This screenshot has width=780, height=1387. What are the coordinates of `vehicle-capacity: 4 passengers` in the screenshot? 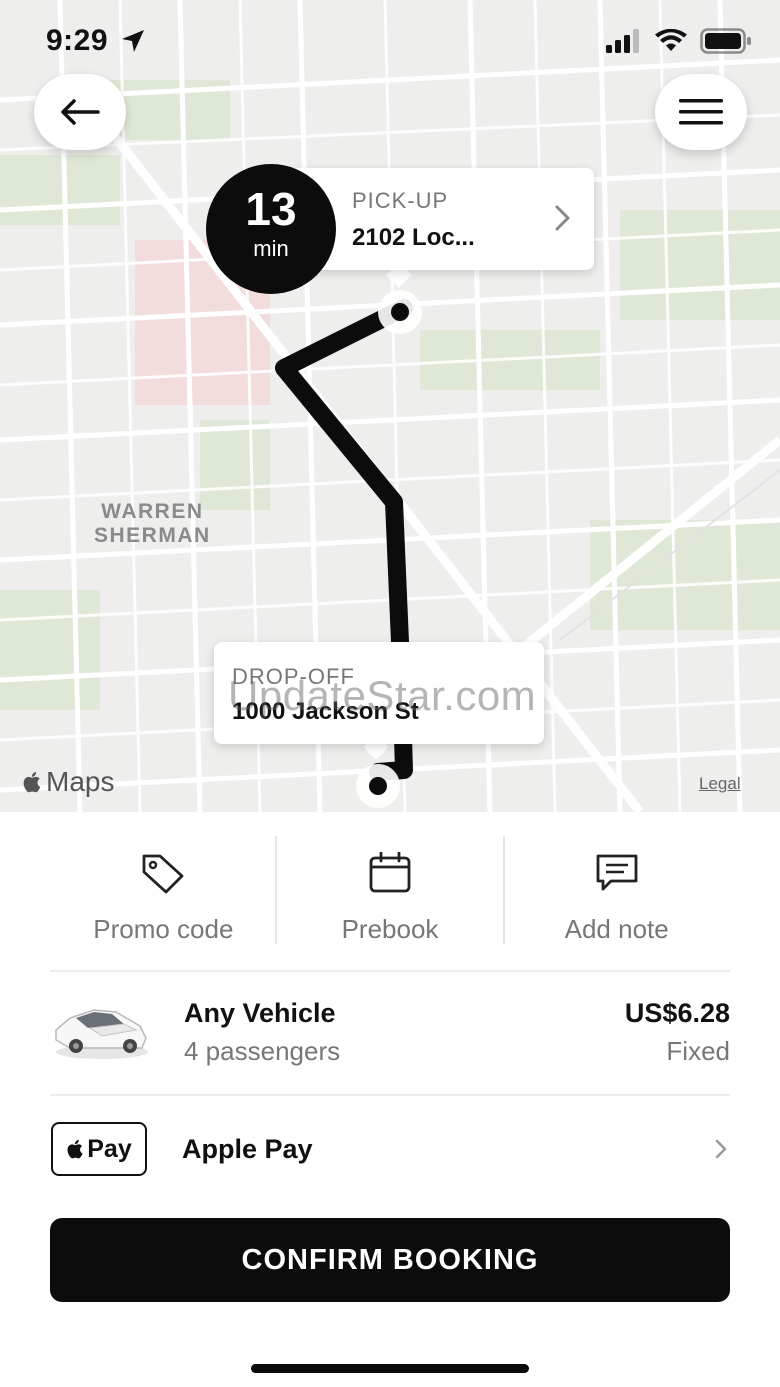 It's located at (262, 1051).